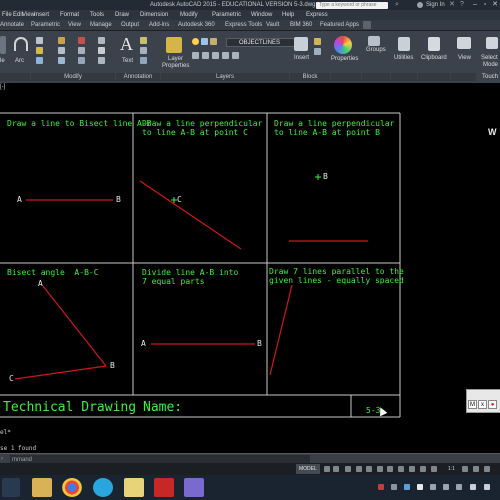  Describe the element at coordinates (451, 469) in the screenshot. I see `annotation-scale: 1:1` at that location.